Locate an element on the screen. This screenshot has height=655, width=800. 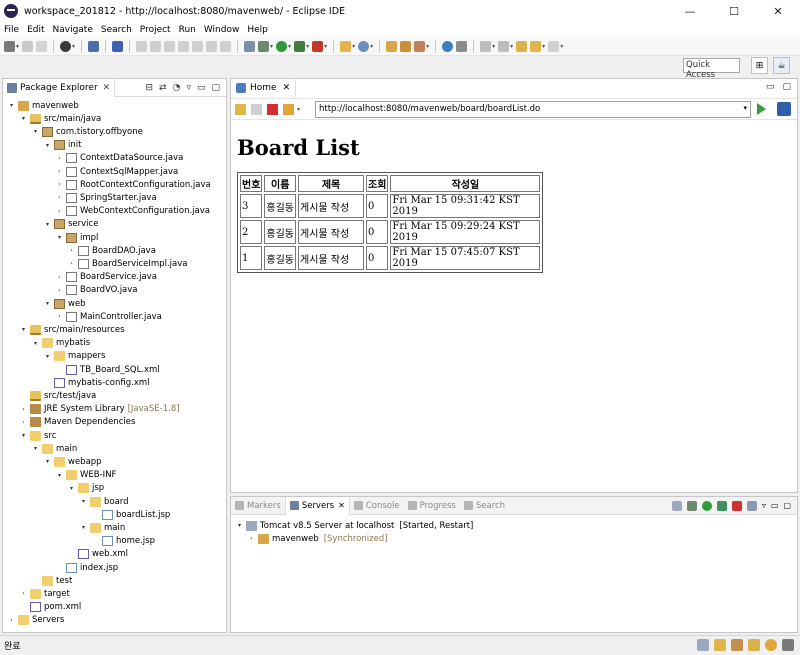
tab-servers: Servers ✕ is located at coordinates (317, 505).